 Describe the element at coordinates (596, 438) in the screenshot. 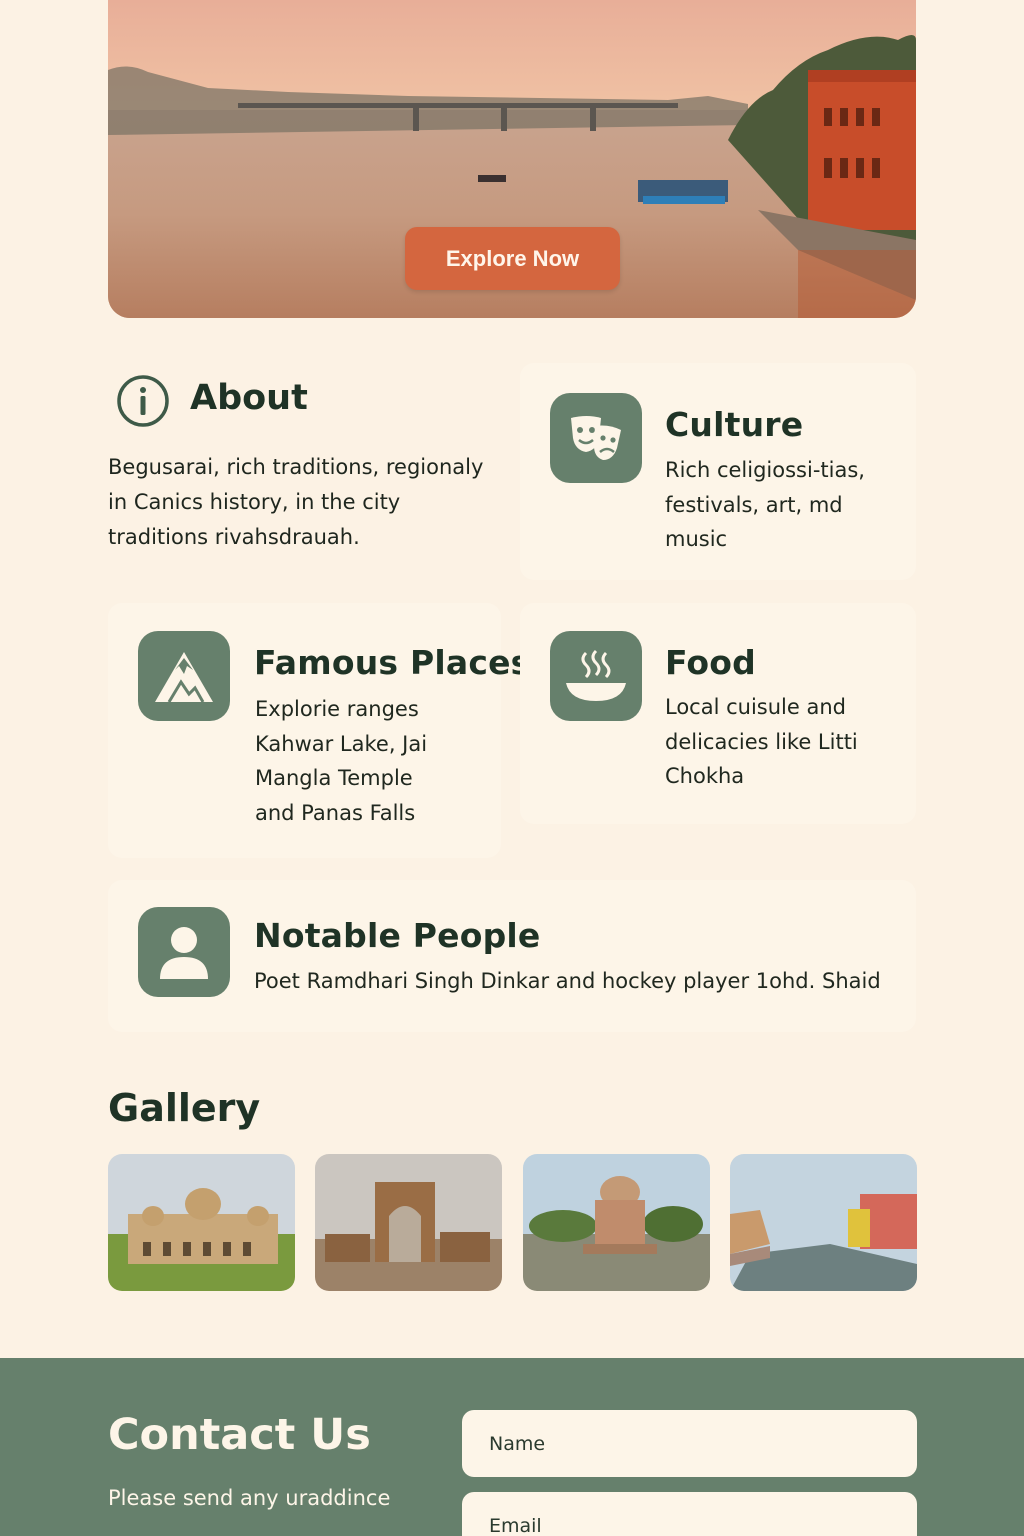

I see `theater-masks-icon` at that location.